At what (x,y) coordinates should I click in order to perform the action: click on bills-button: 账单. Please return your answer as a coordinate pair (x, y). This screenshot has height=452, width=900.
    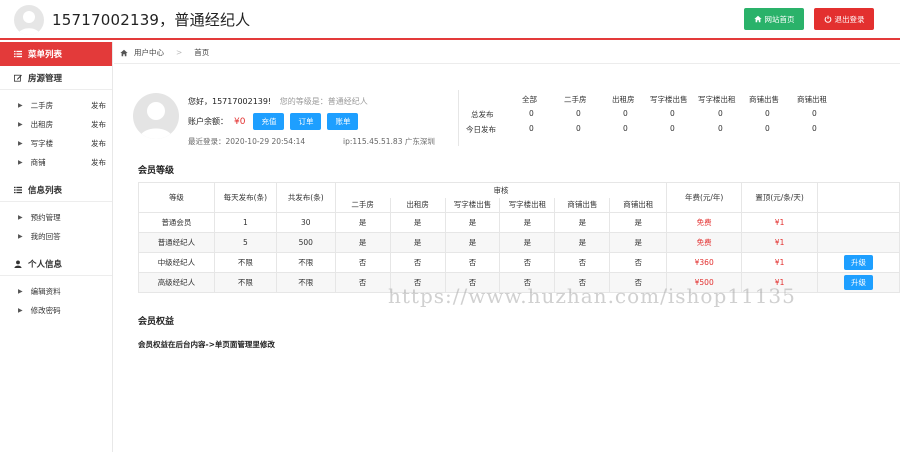
    Looking at the image, I should click on (343, 121).